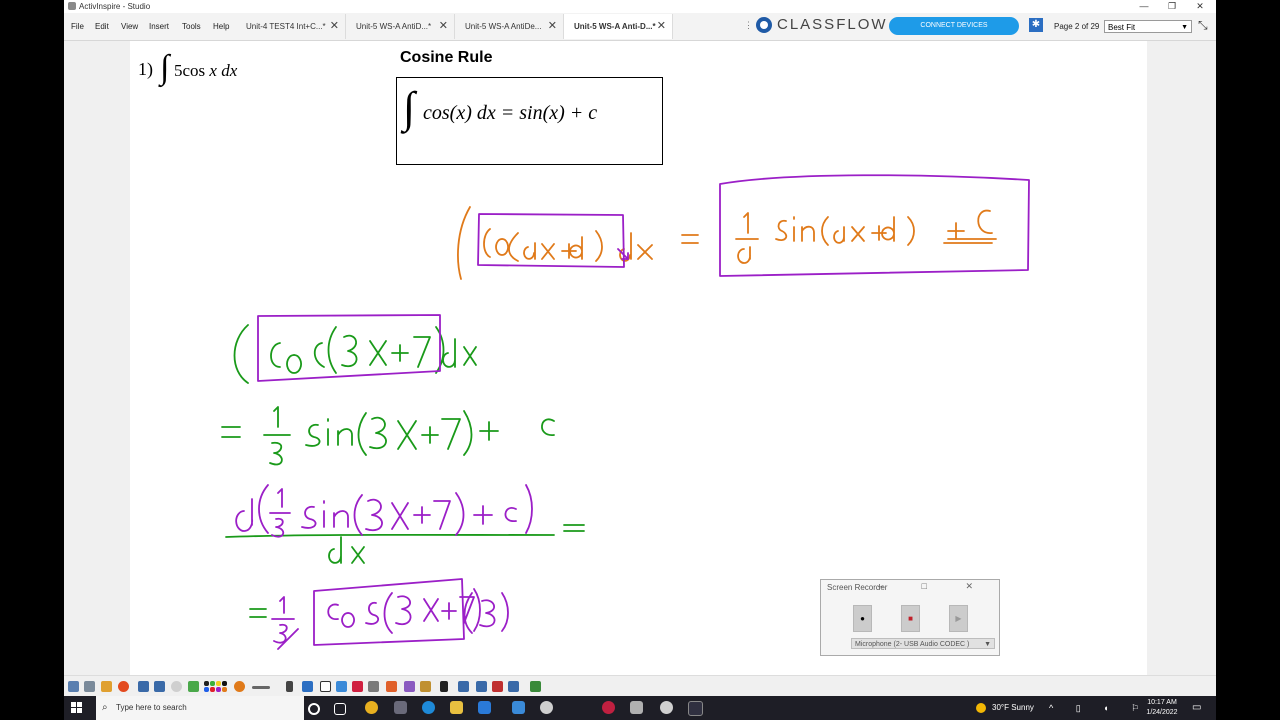 Image resolution: width=1280 pixels, height=720 pixels. Describe the element at coordinates (77, 26) in the screenshot. I see `menu-file: File` at that location.